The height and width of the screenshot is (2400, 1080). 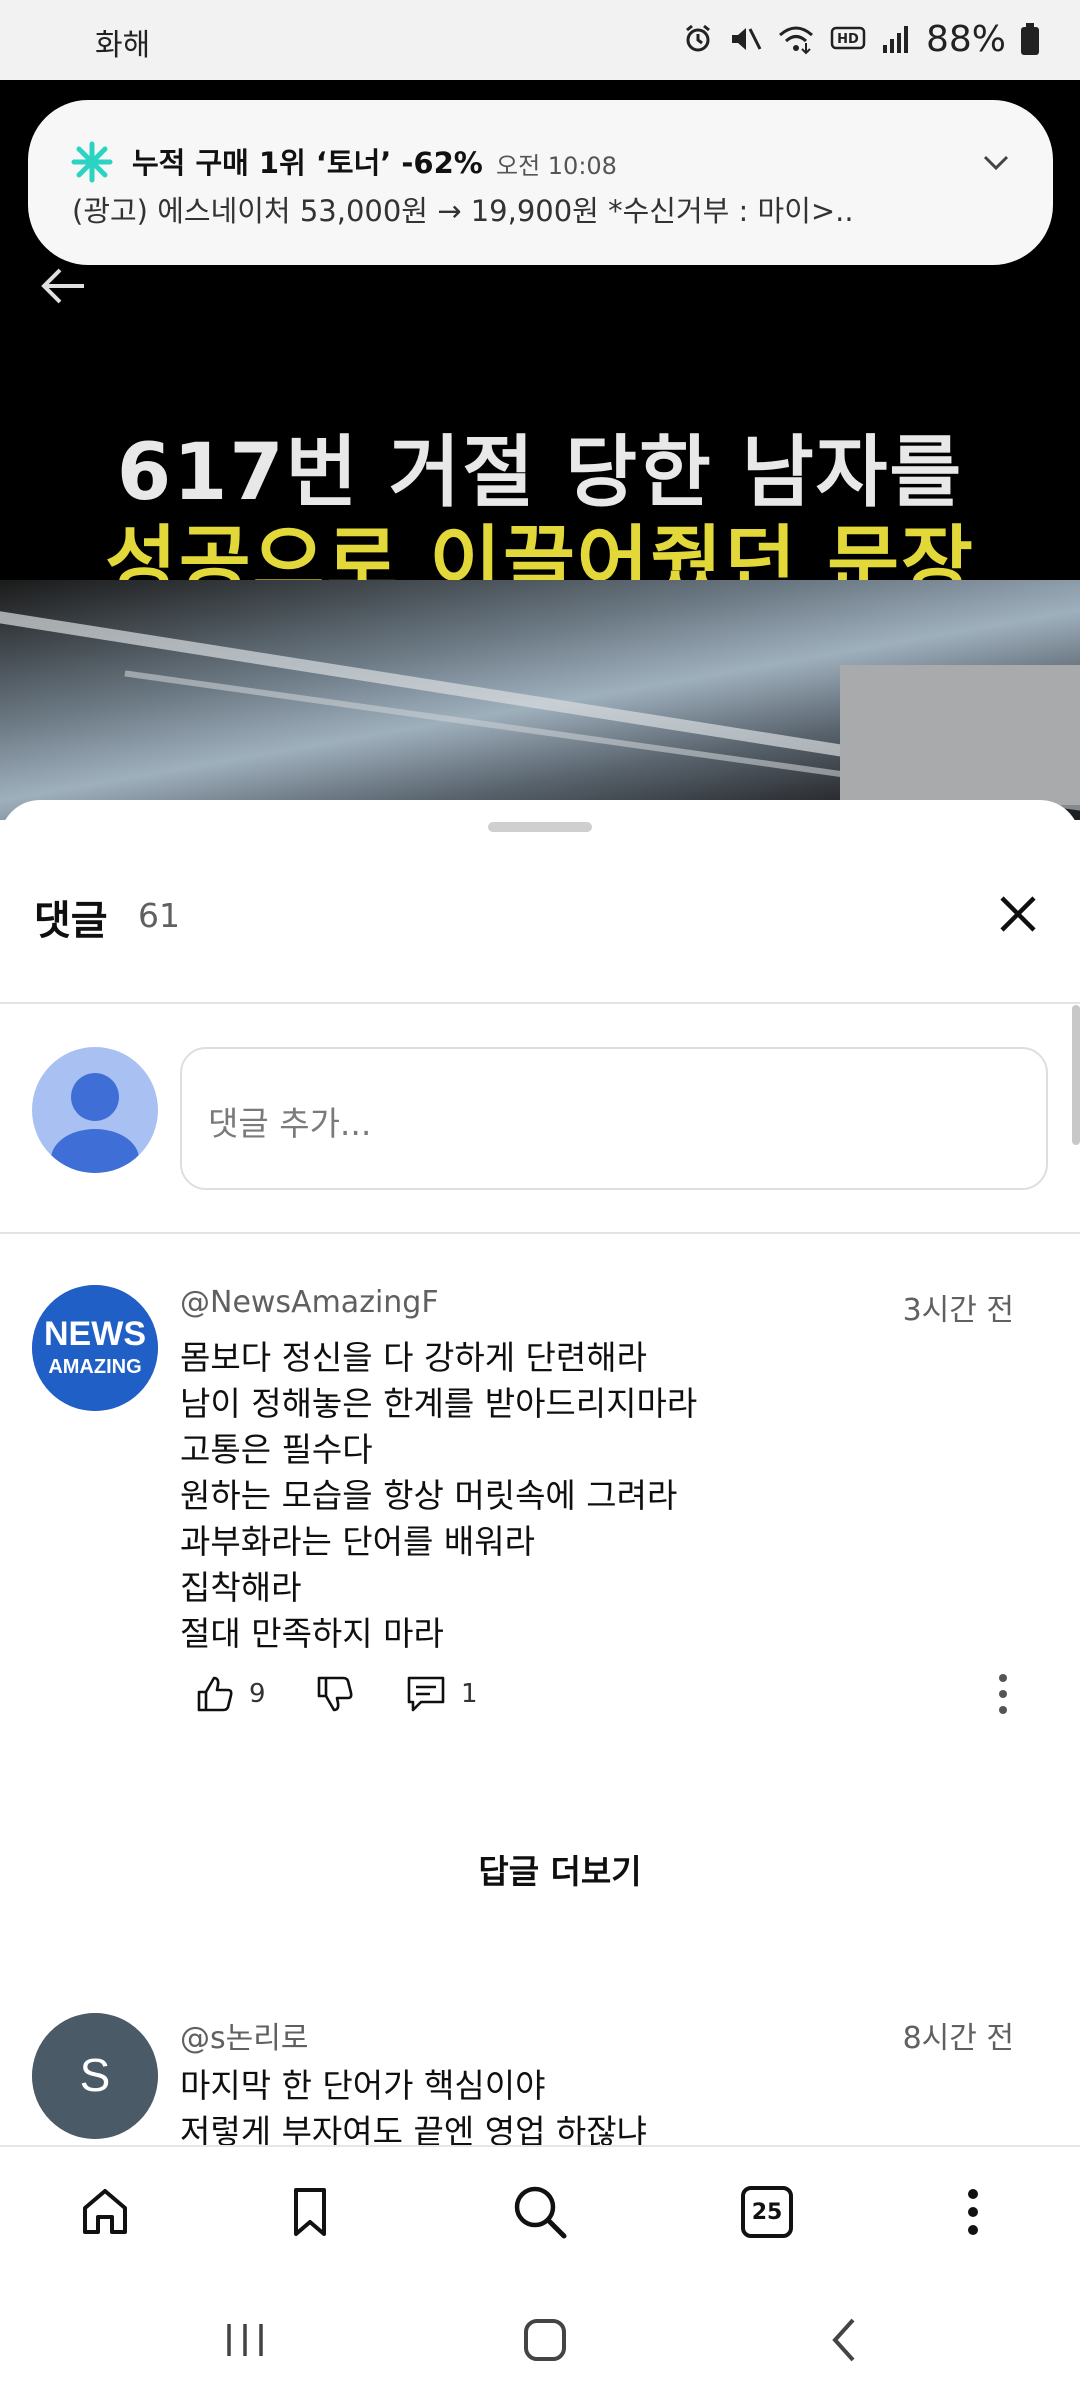 I want to click on home-icon, so click(x=105, y=2211).